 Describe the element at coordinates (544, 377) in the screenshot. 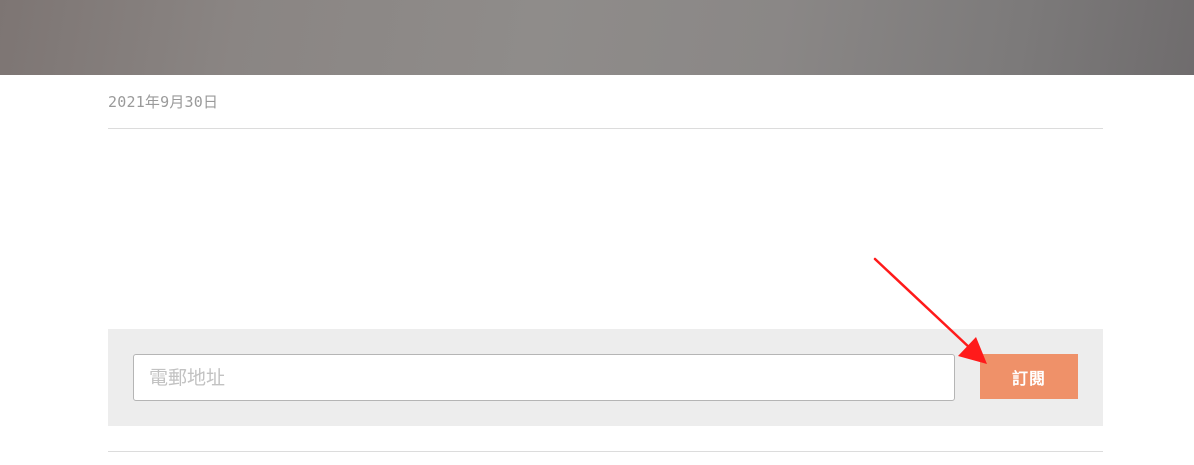

I see `email-field` at that location.